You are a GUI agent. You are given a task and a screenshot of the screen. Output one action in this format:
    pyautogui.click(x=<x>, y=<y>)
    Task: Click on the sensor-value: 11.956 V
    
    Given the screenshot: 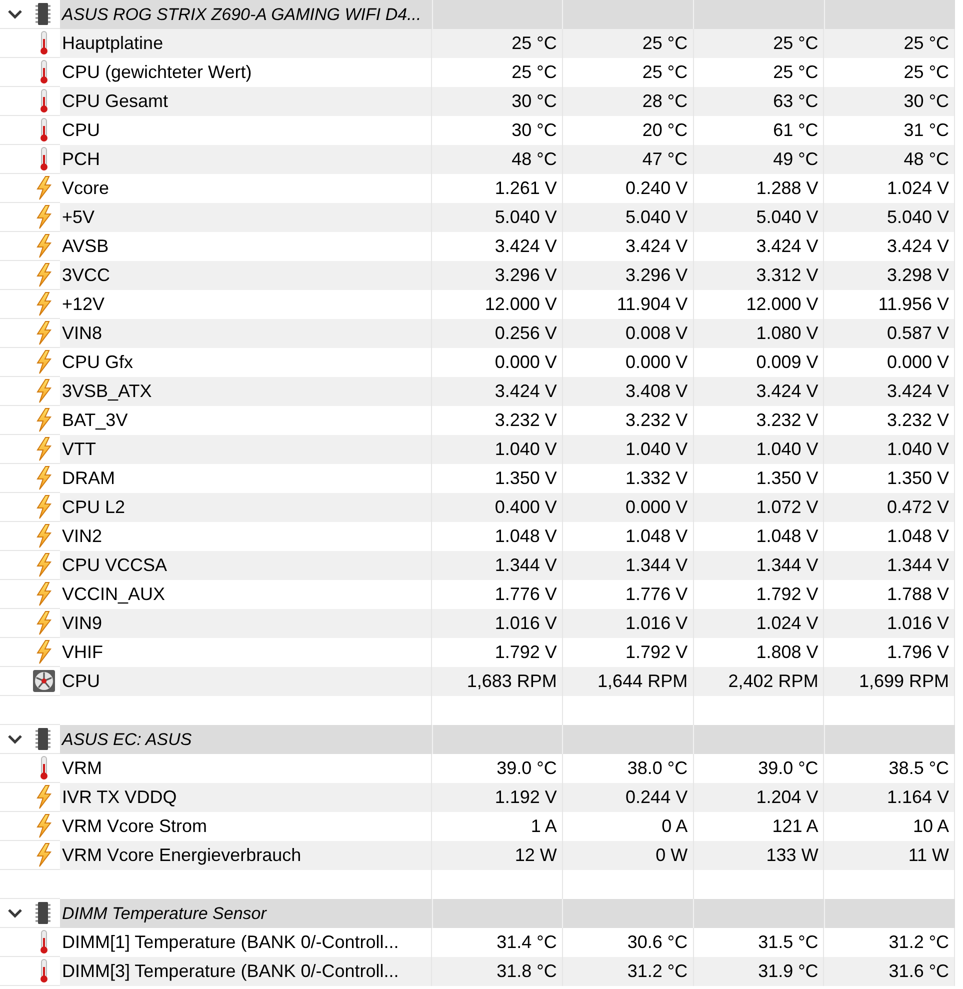 What is the action you would take?
    pyautogui.click(x=914, y=304)
    